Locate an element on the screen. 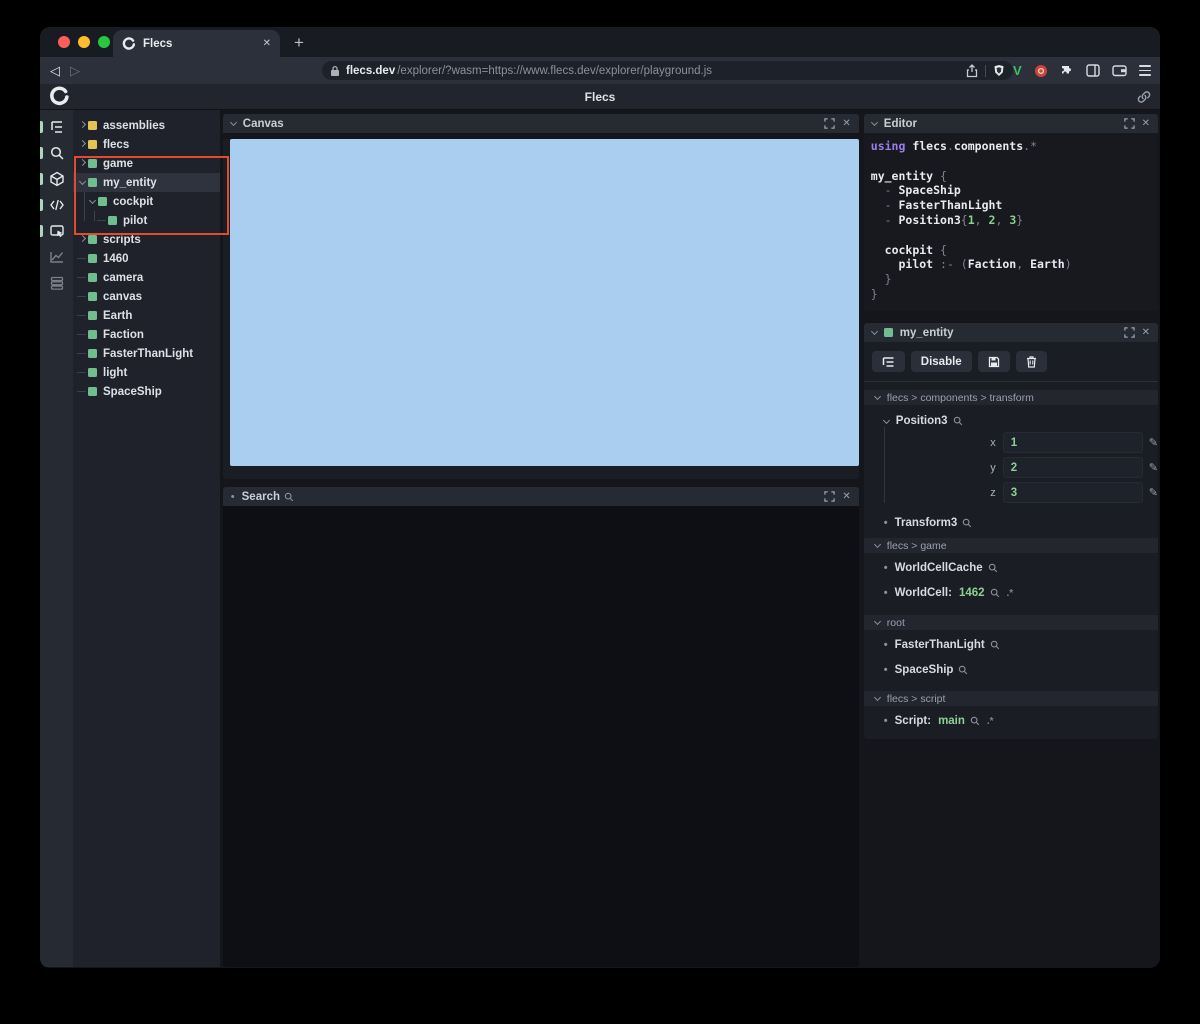  tree-item-my-entity: my_entity is located at coordinates (146, 182).